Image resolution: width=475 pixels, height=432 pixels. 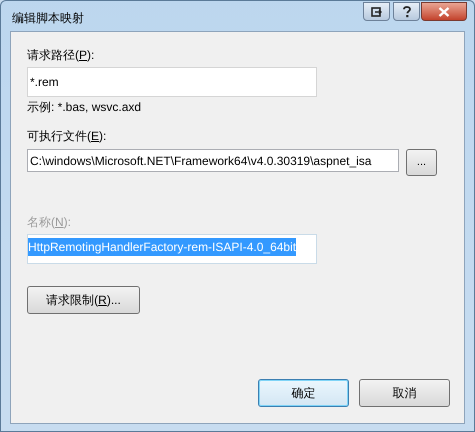 I want to click on field-label: 请求路径(P):, so click(x=60, y=55).